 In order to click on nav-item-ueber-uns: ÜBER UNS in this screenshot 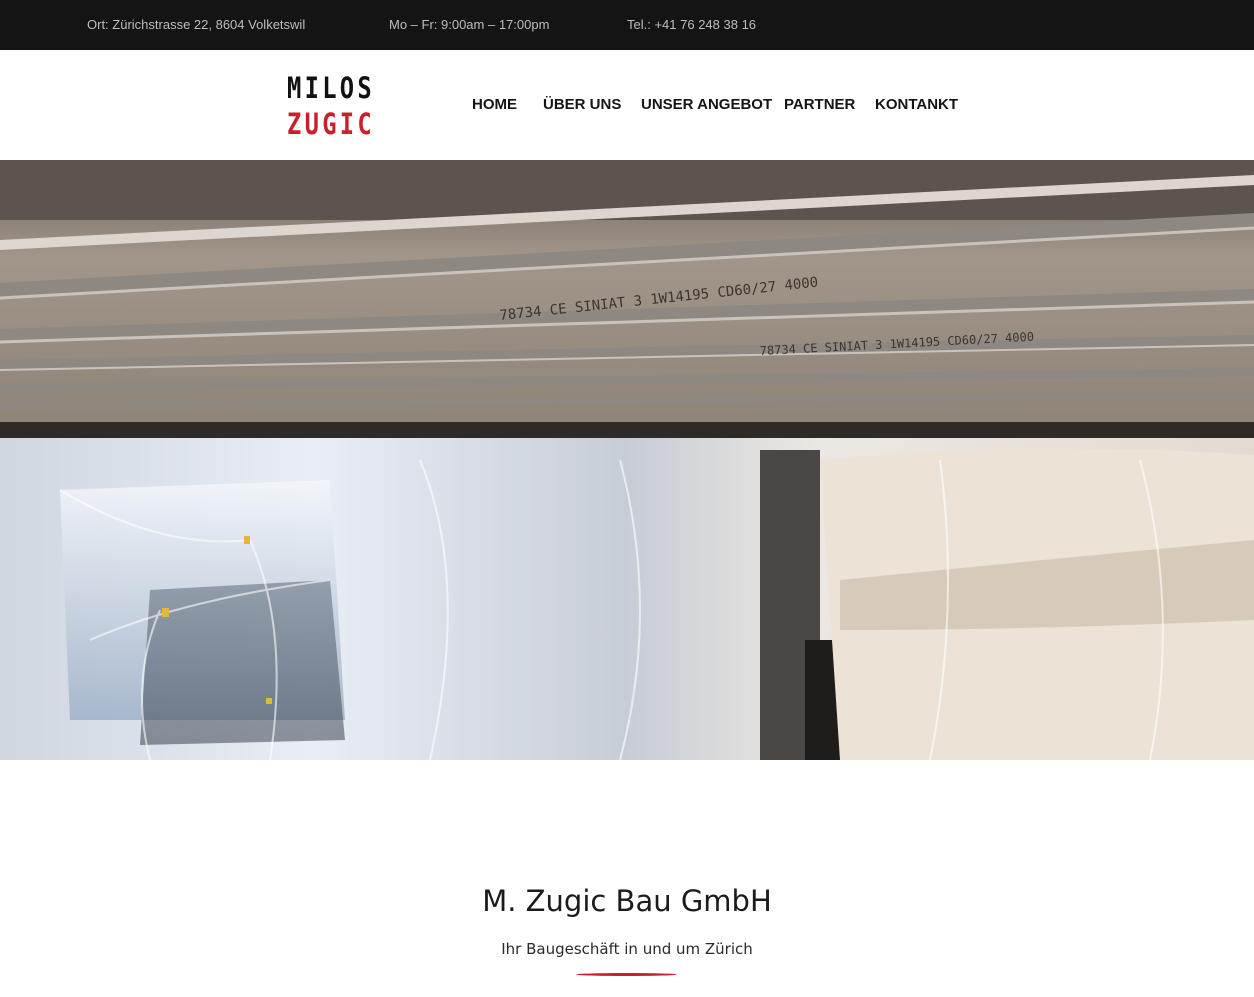, I will do `click(582, 104)`.